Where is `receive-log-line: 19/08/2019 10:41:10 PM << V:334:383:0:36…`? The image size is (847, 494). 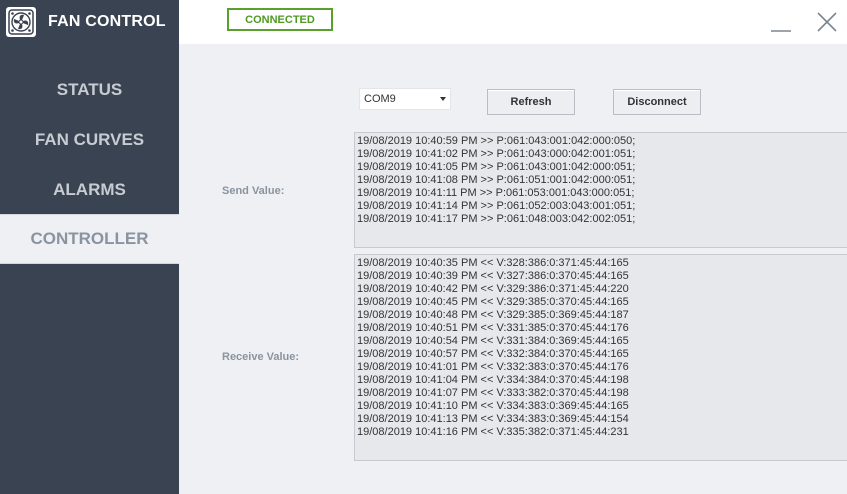 receive-log-line: 19/08/2019 10:41:10 PM << V:334:383:0:36… is located at coordinates (493, 406).